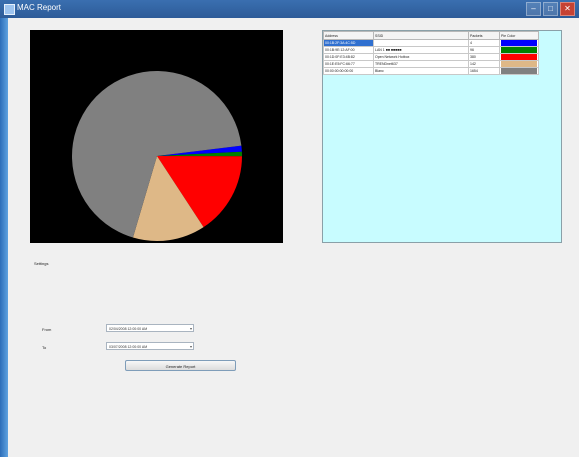 Image resolution: width=579 pixels, height=457 pixels. I want to click on table-row: 00:1B:9E:12:AF:00 LAN 1 ■■ ■■■■■ 96, so click(431, 50).